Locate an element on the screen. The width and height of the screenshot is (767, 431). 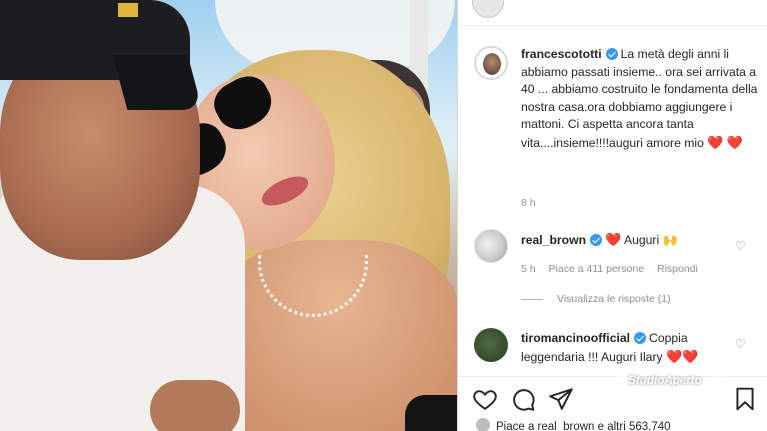
comment-likes-count: Piace a 411 persone is located at coordinates (597, 269).